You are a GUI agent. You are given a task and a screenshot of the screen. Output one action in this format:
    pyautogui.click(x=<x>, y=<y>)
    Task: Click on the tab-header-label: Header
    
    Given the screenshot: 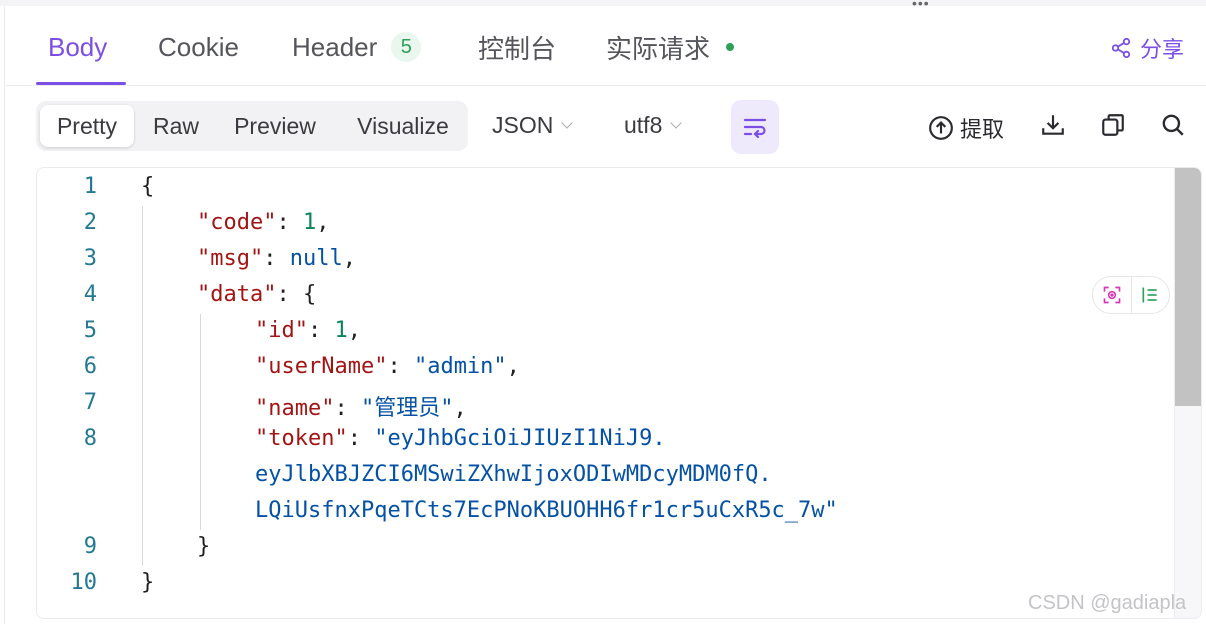 What is the action you would take?
    pyautogui.click(x=335, y=46)
    